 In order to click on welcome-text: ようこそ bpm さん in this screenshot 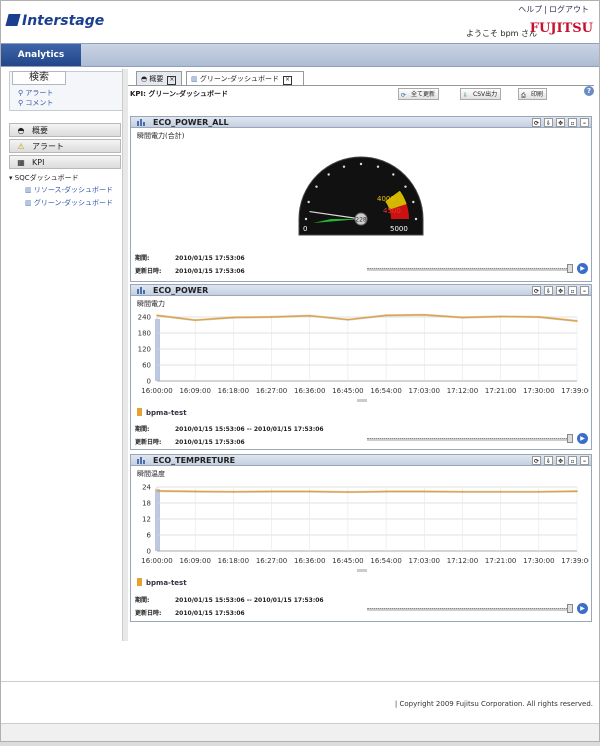, I will do `click(501, 33)`.